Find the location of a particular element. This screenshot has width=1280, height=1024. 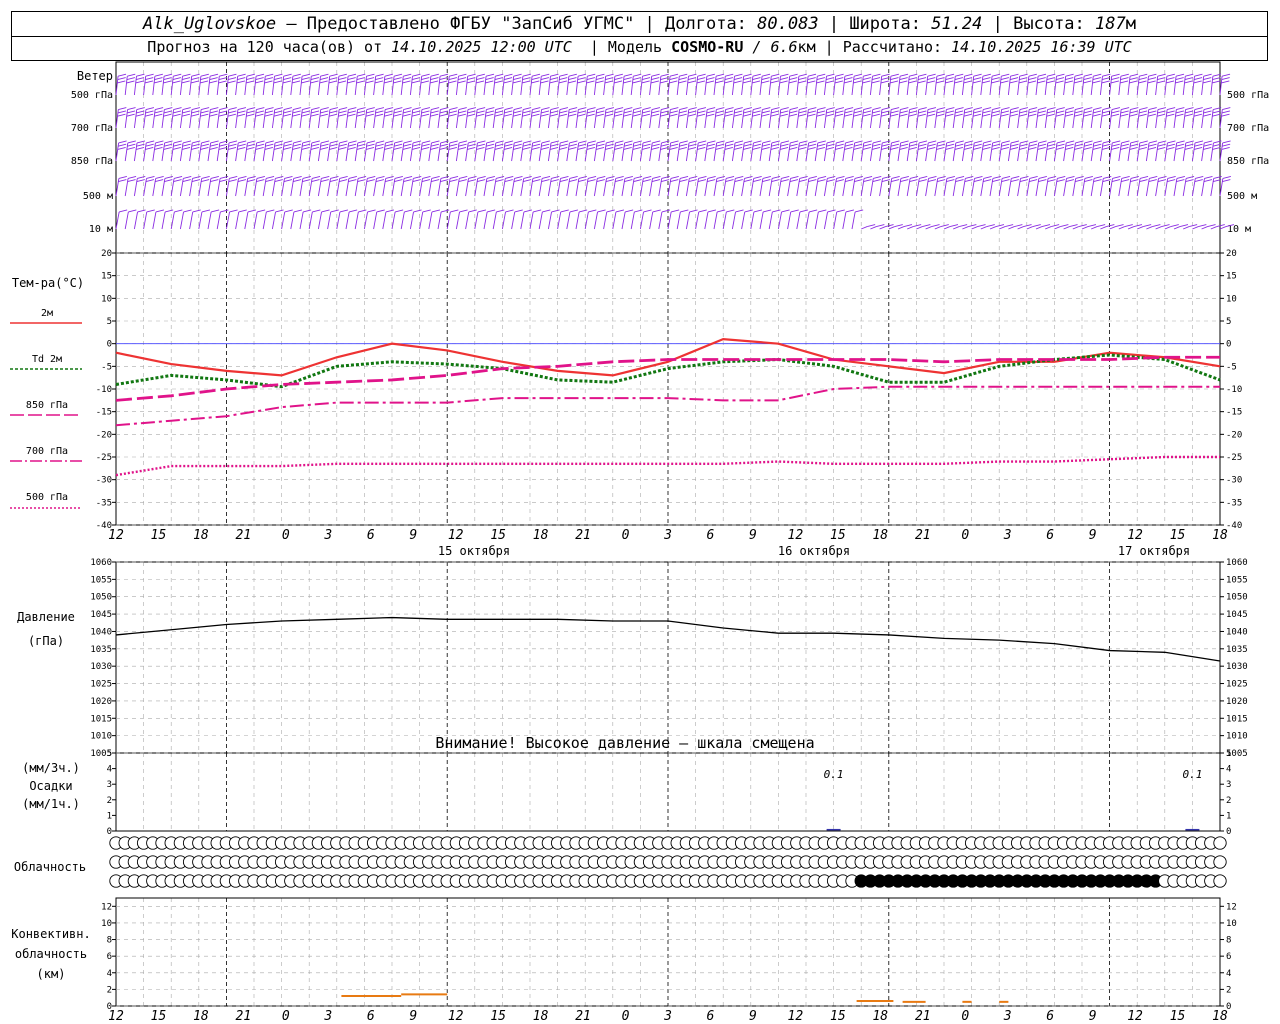

ytick-label-left: -30 is located at coordinates (104, 481).